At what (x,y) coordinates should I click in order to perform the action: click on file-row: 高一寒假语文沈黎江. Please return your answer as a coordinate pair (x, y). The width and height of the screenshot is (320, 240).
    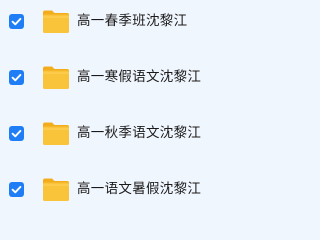
    Looking at the image, I should click on (124, 77).